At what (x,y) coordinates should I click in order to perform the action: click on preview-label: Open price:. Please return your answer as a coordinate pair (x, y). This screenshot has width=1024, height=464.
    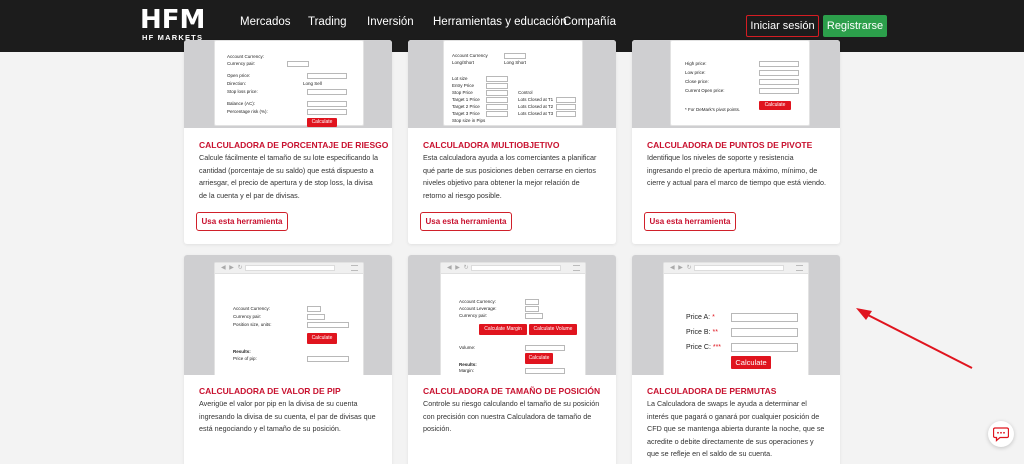
    Looking at the image, I should click on (239, 75).